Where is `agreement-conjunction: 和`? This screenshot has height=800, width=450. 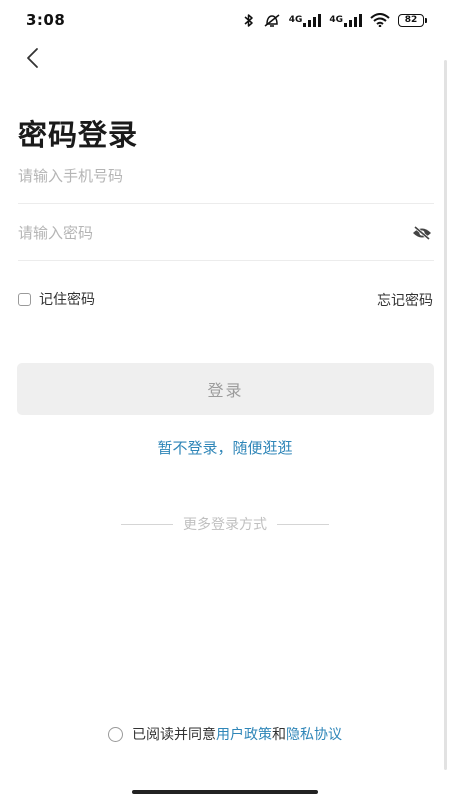
agreement-conjunction: 和 is located at coordinates (279, 735).